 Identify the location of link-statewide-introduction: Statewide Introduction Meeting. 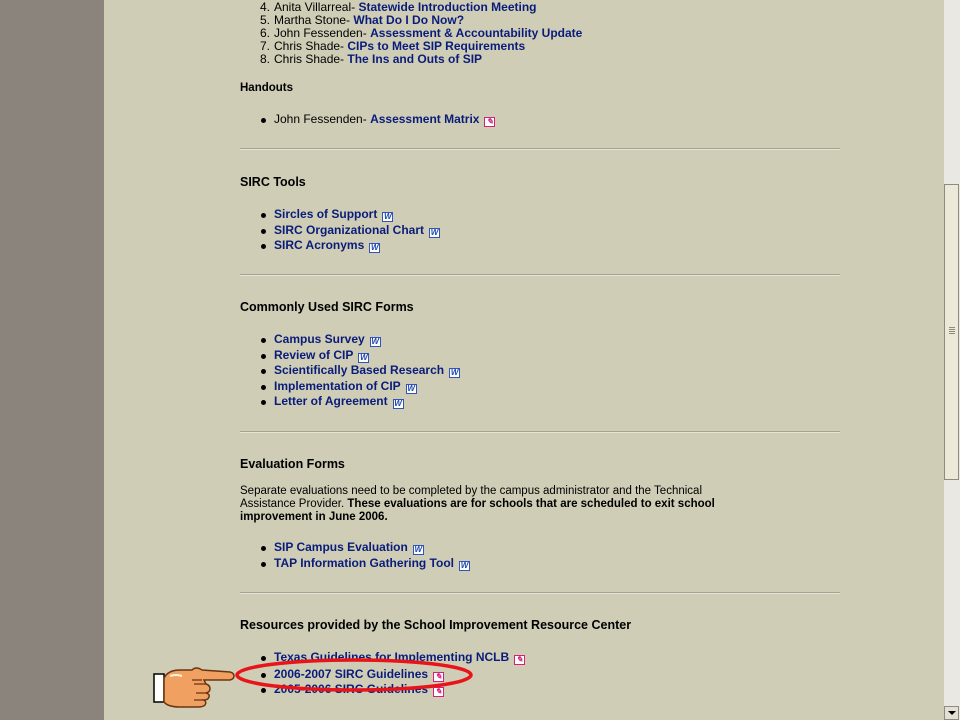
(447, 7).